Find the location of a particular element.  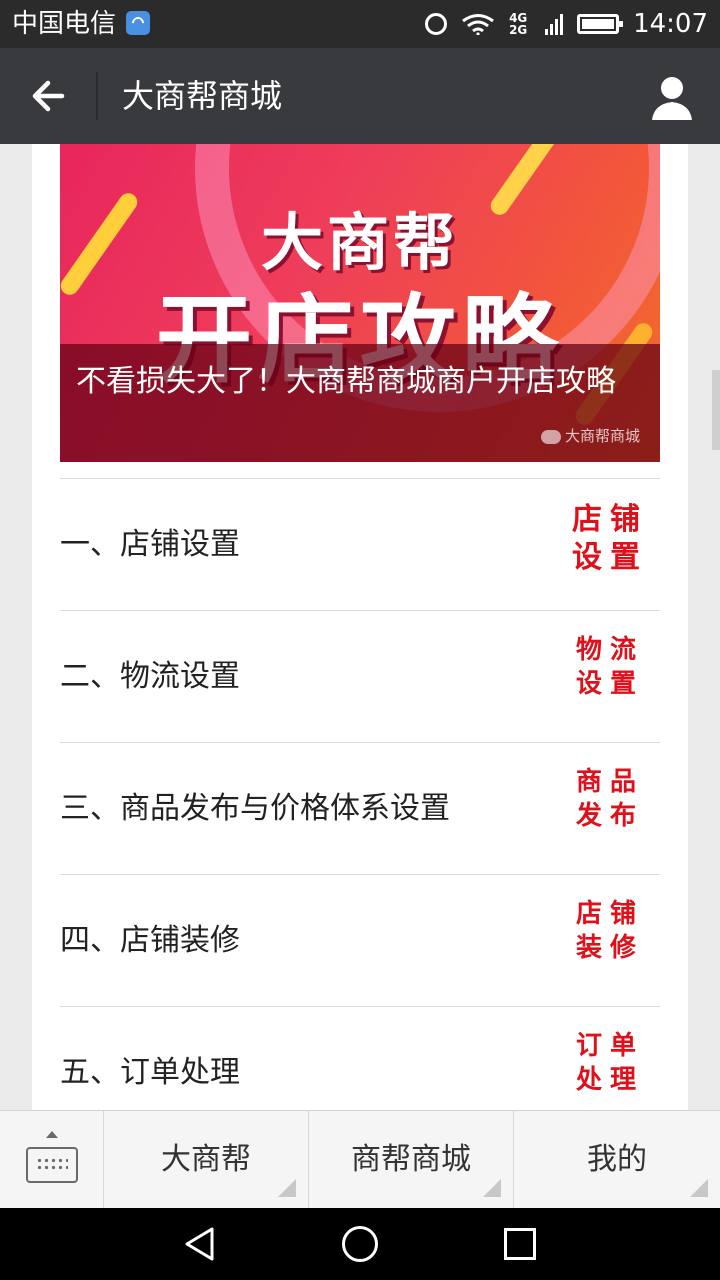

scrollbar is located at coordinates (716, 410).